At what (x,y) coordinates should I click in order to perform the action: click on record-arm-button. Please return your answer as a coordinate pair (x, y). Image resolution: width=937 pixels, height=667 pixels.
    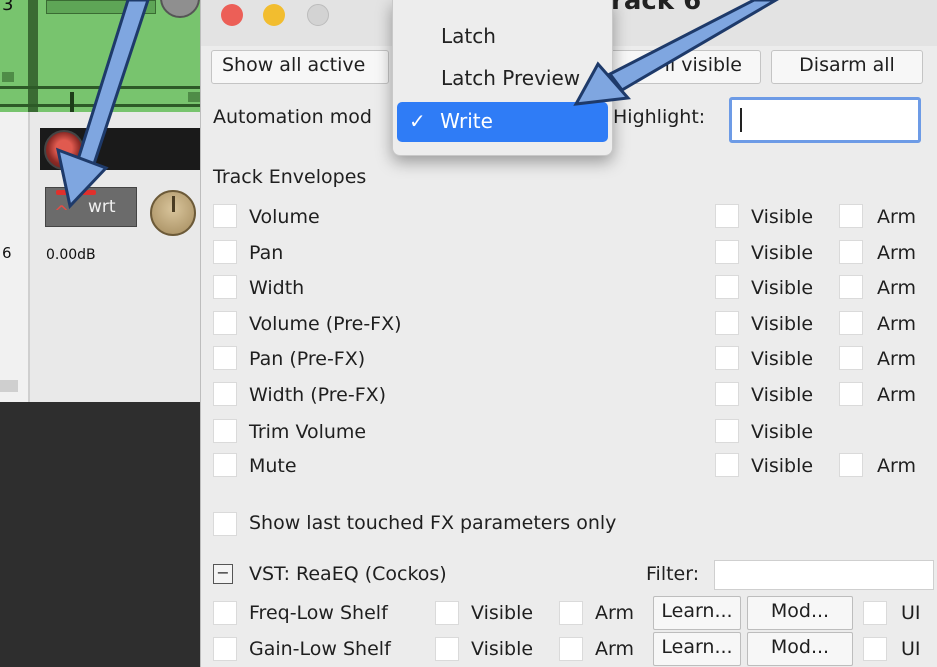
    Looking at the image, I should click on (64, 150).